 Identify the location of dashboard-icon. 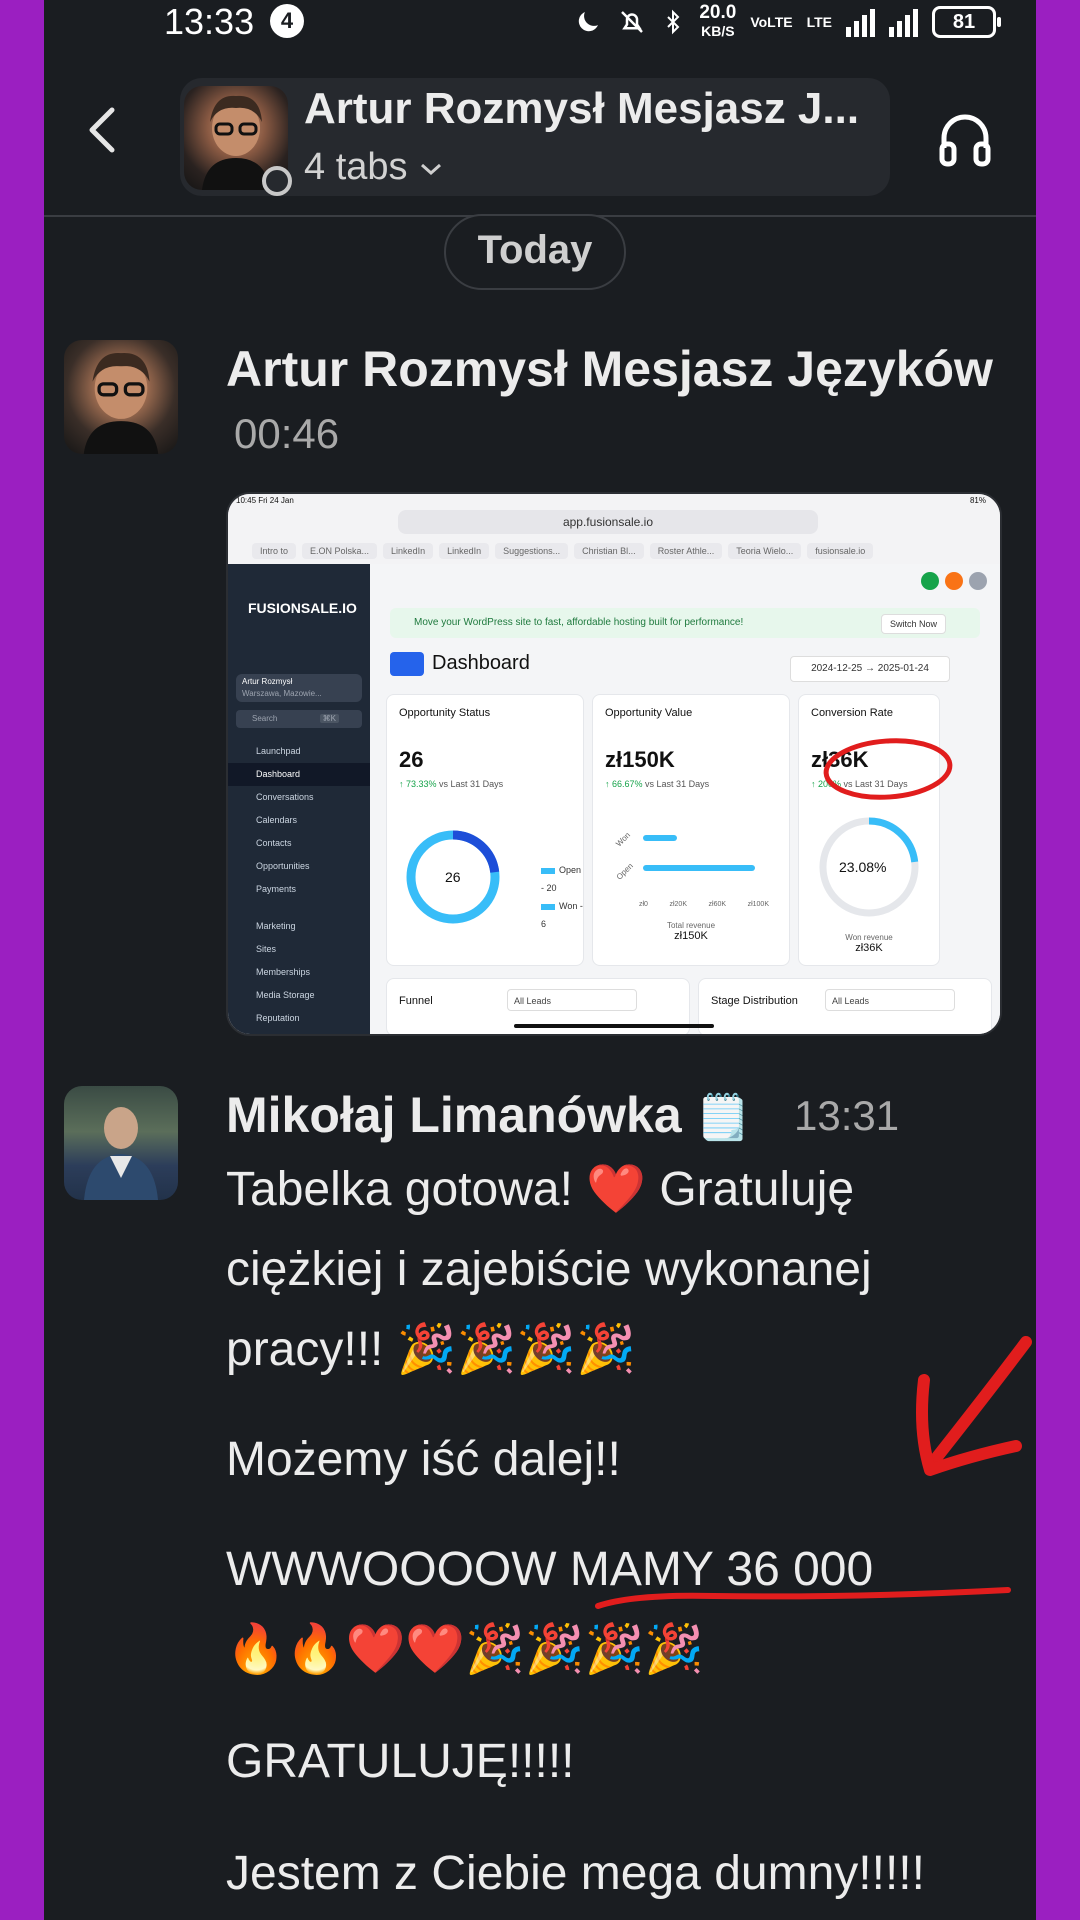
(407, 664).